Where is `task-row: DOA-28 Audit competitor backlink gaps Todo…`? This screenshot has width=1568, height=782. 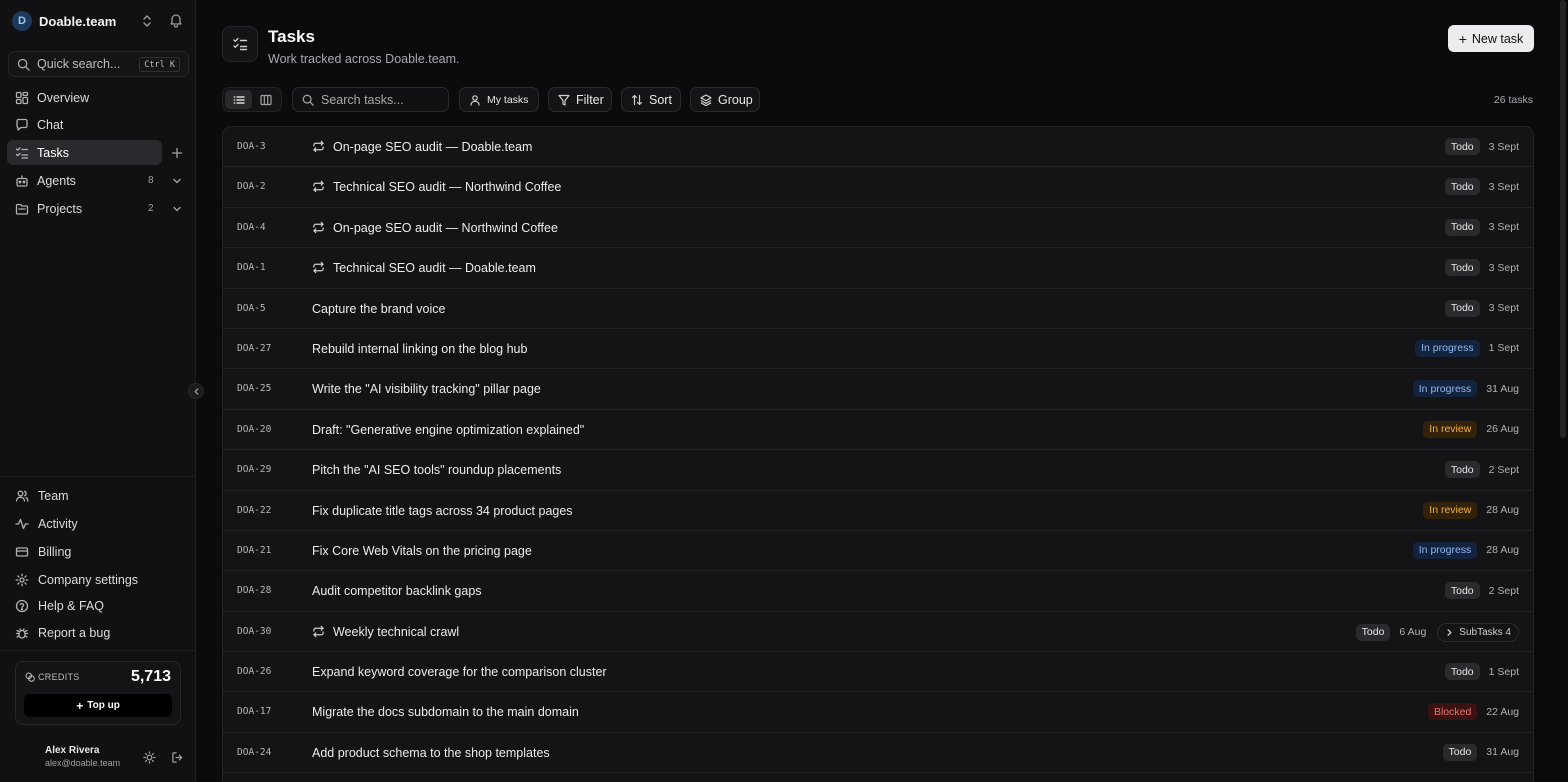
task-row: DOA-28 Audit competitor backlink gaps Todo… is located at coordinates (878, 591).